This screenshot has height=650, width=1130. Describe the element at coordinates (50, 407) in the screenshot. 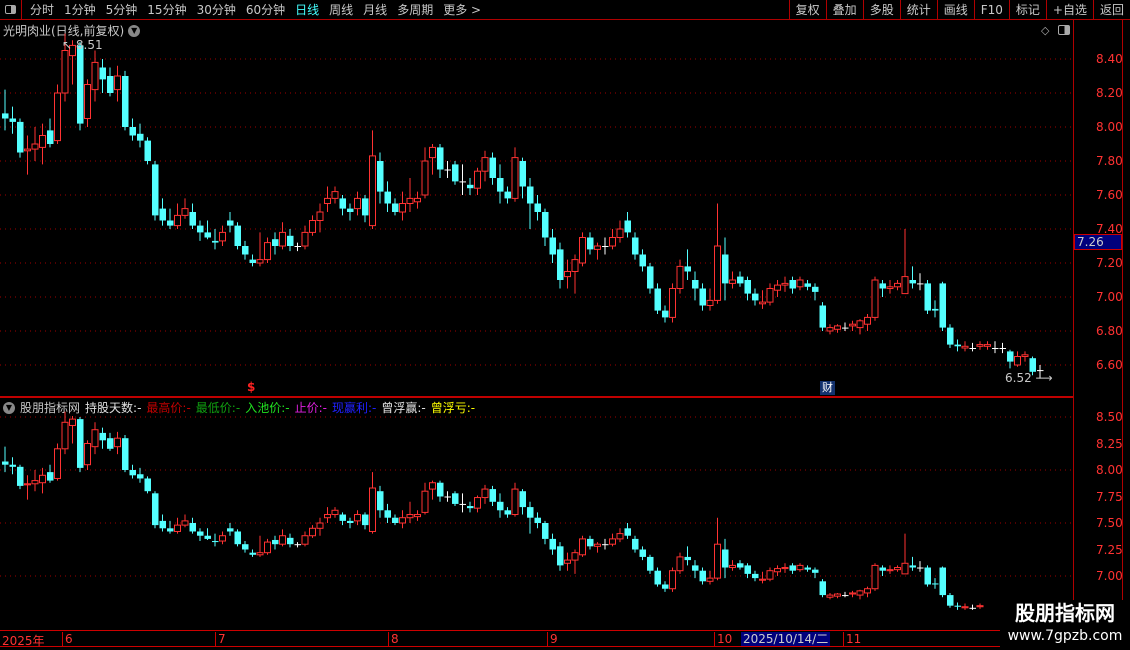

I see `indicator-name: 股朋指标网` at that location.